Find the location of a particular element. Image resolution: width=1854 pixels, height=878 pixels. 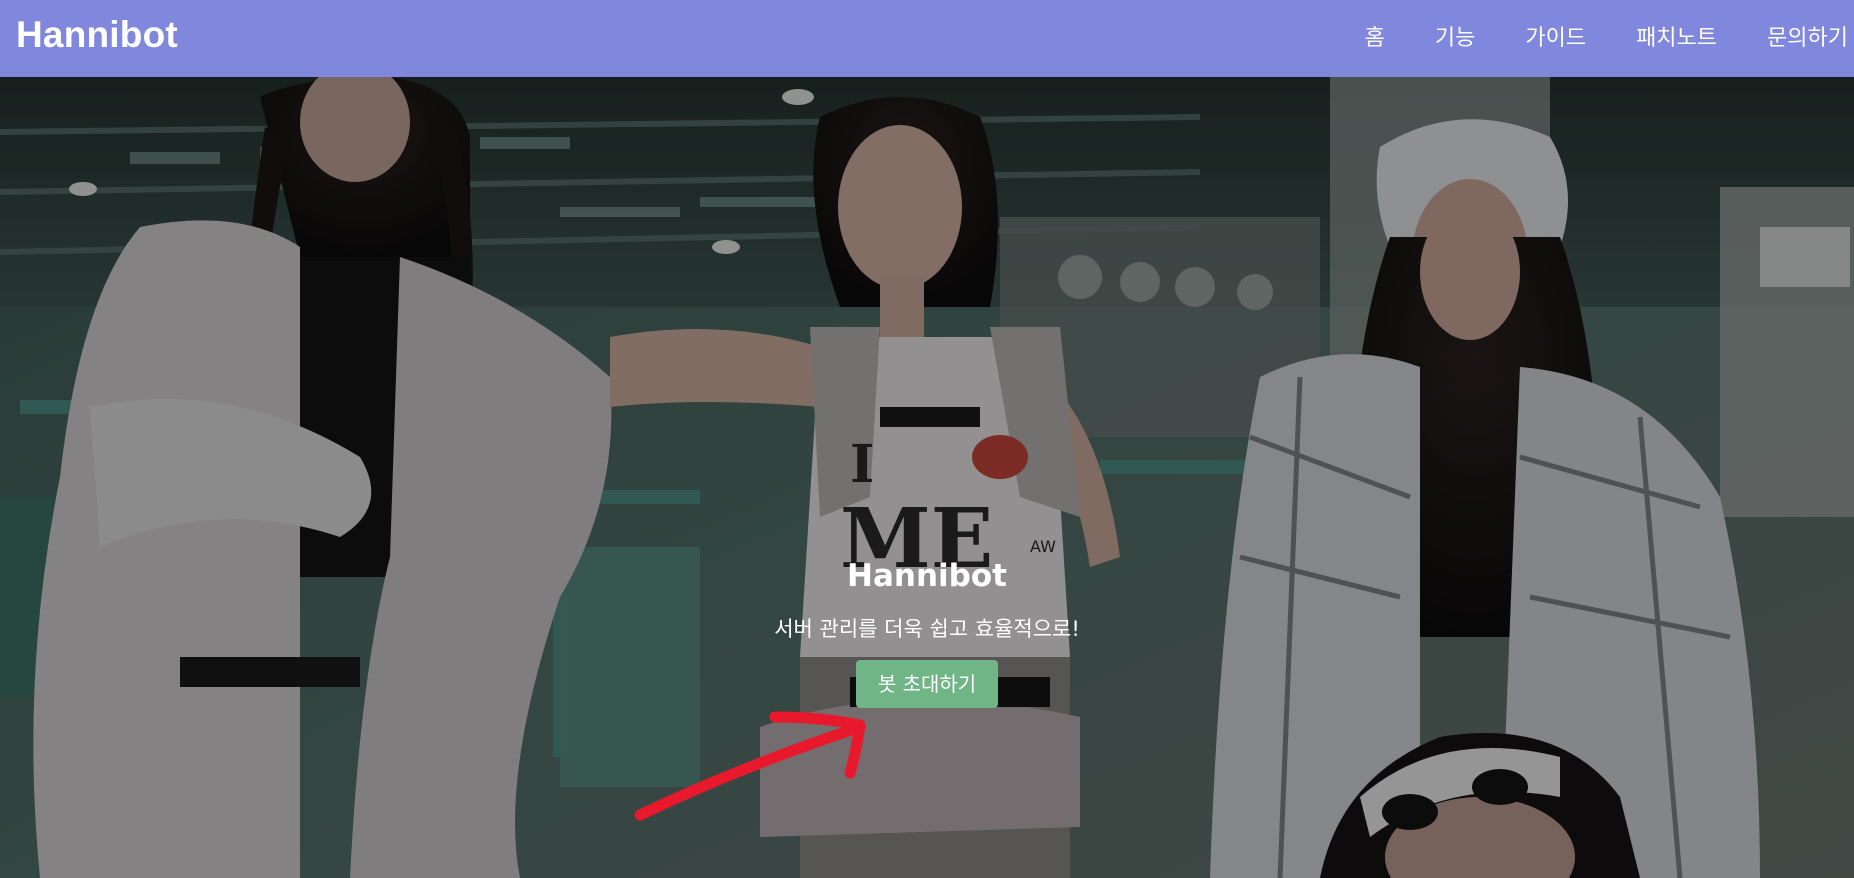

main-nav: 홈 기능 가이드 패치노트 문의하기 is located at coordinates (1584, 38).